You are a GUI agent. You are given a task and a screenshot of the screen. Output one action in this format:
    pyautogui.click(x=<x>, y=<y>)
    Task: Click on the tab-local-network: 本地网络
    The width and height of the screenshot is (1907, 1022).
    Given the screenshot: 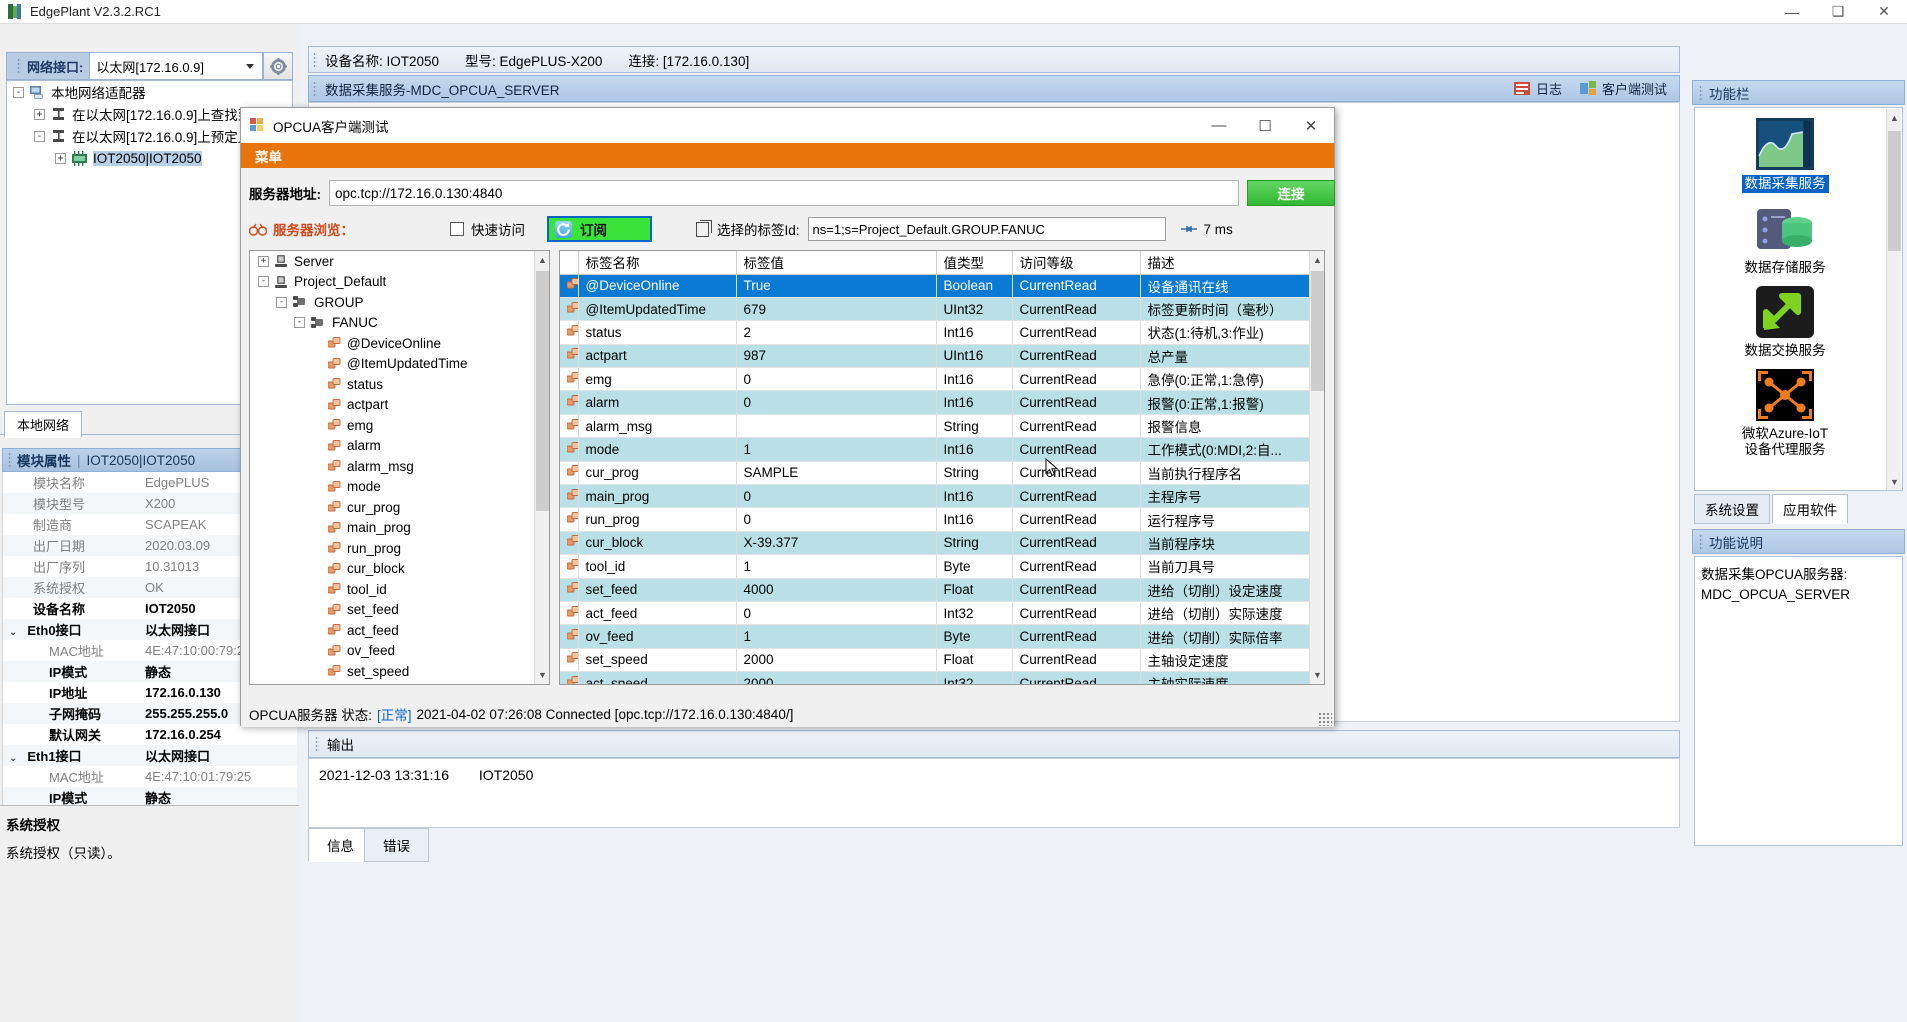 What is the action you would take?
    pyautogui.click(x=43, y=424)
    